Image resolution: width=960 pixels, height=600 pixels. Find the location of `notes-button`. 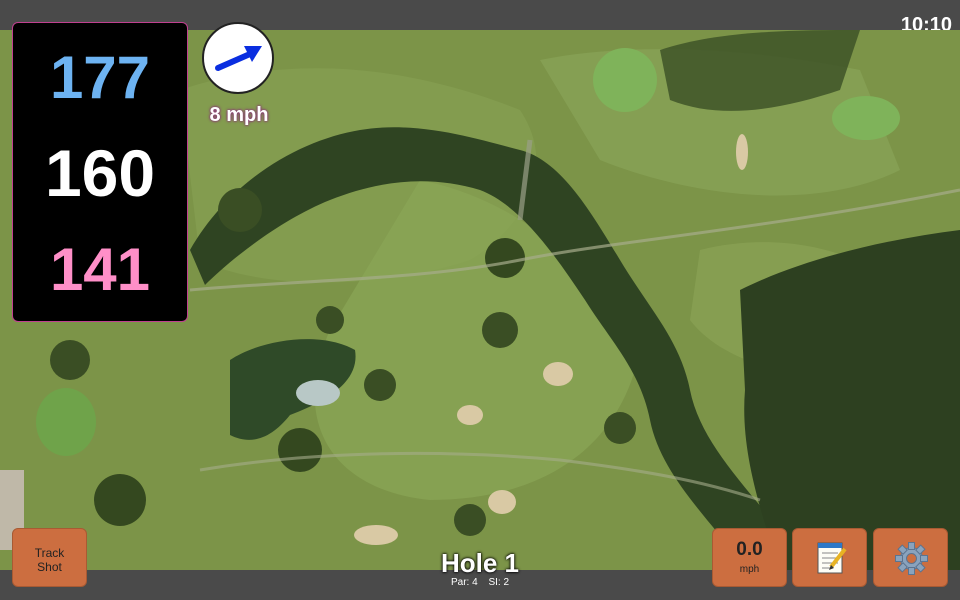

notes-button is located at coordinates (829, 557).